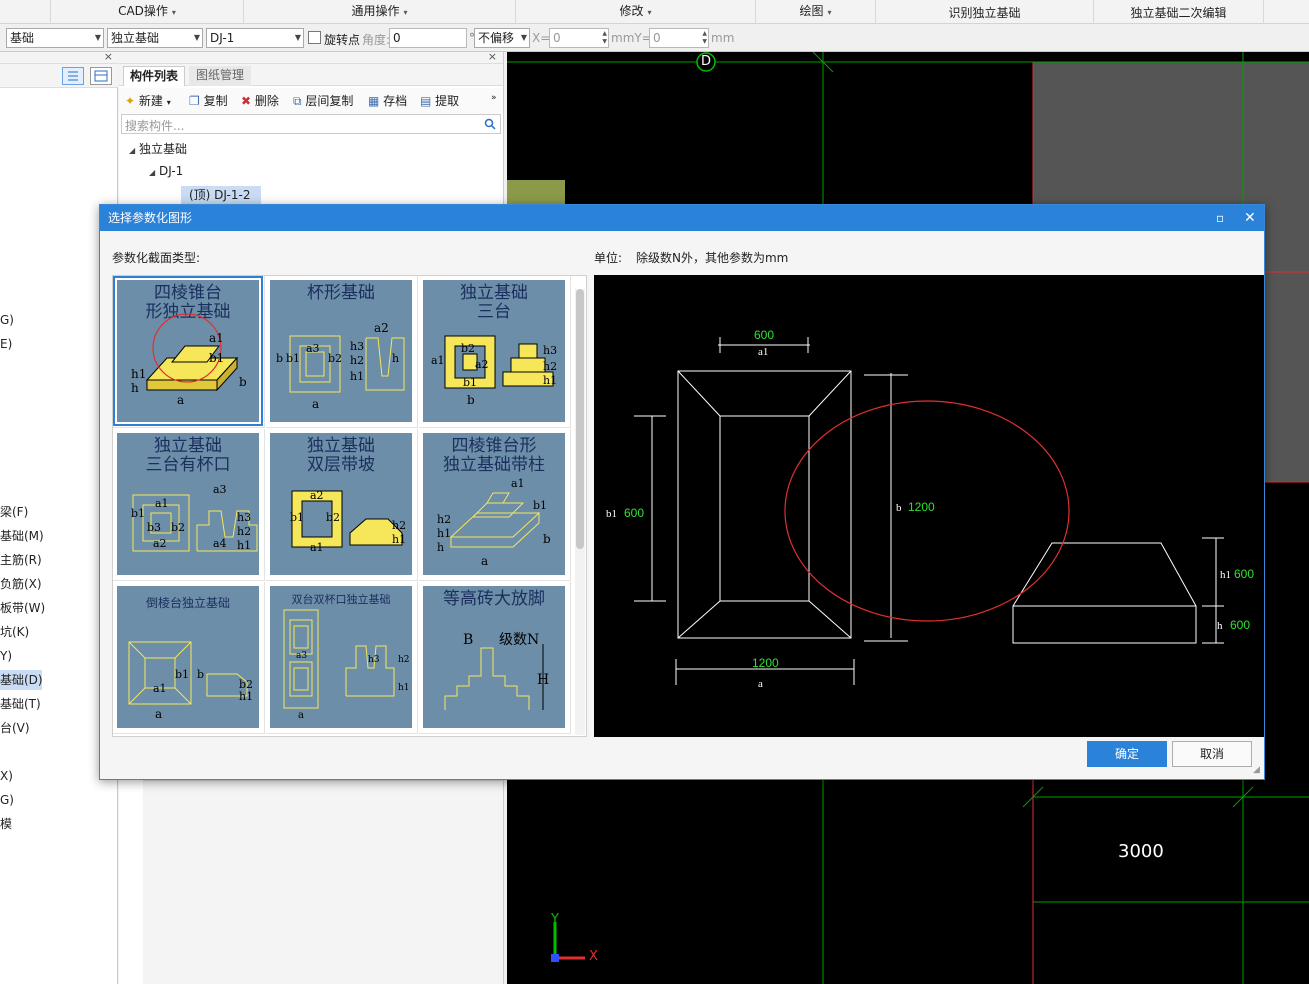  Describe the element at coordinates (1127, 754) in the screenshot. I see `ok-button: 确定` at that location.